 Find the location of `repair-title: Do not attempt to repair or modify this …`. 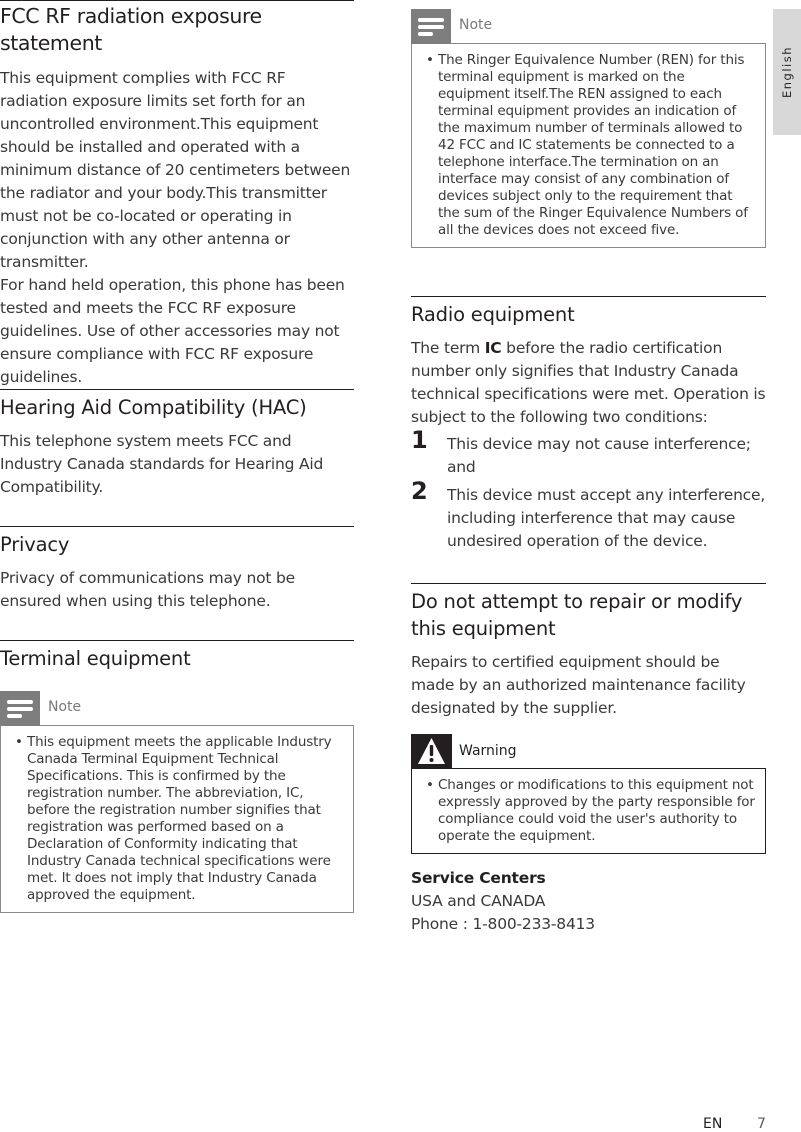

repair-title: Do not attempt to repair or modify this … is located at coordinates (577, 615).